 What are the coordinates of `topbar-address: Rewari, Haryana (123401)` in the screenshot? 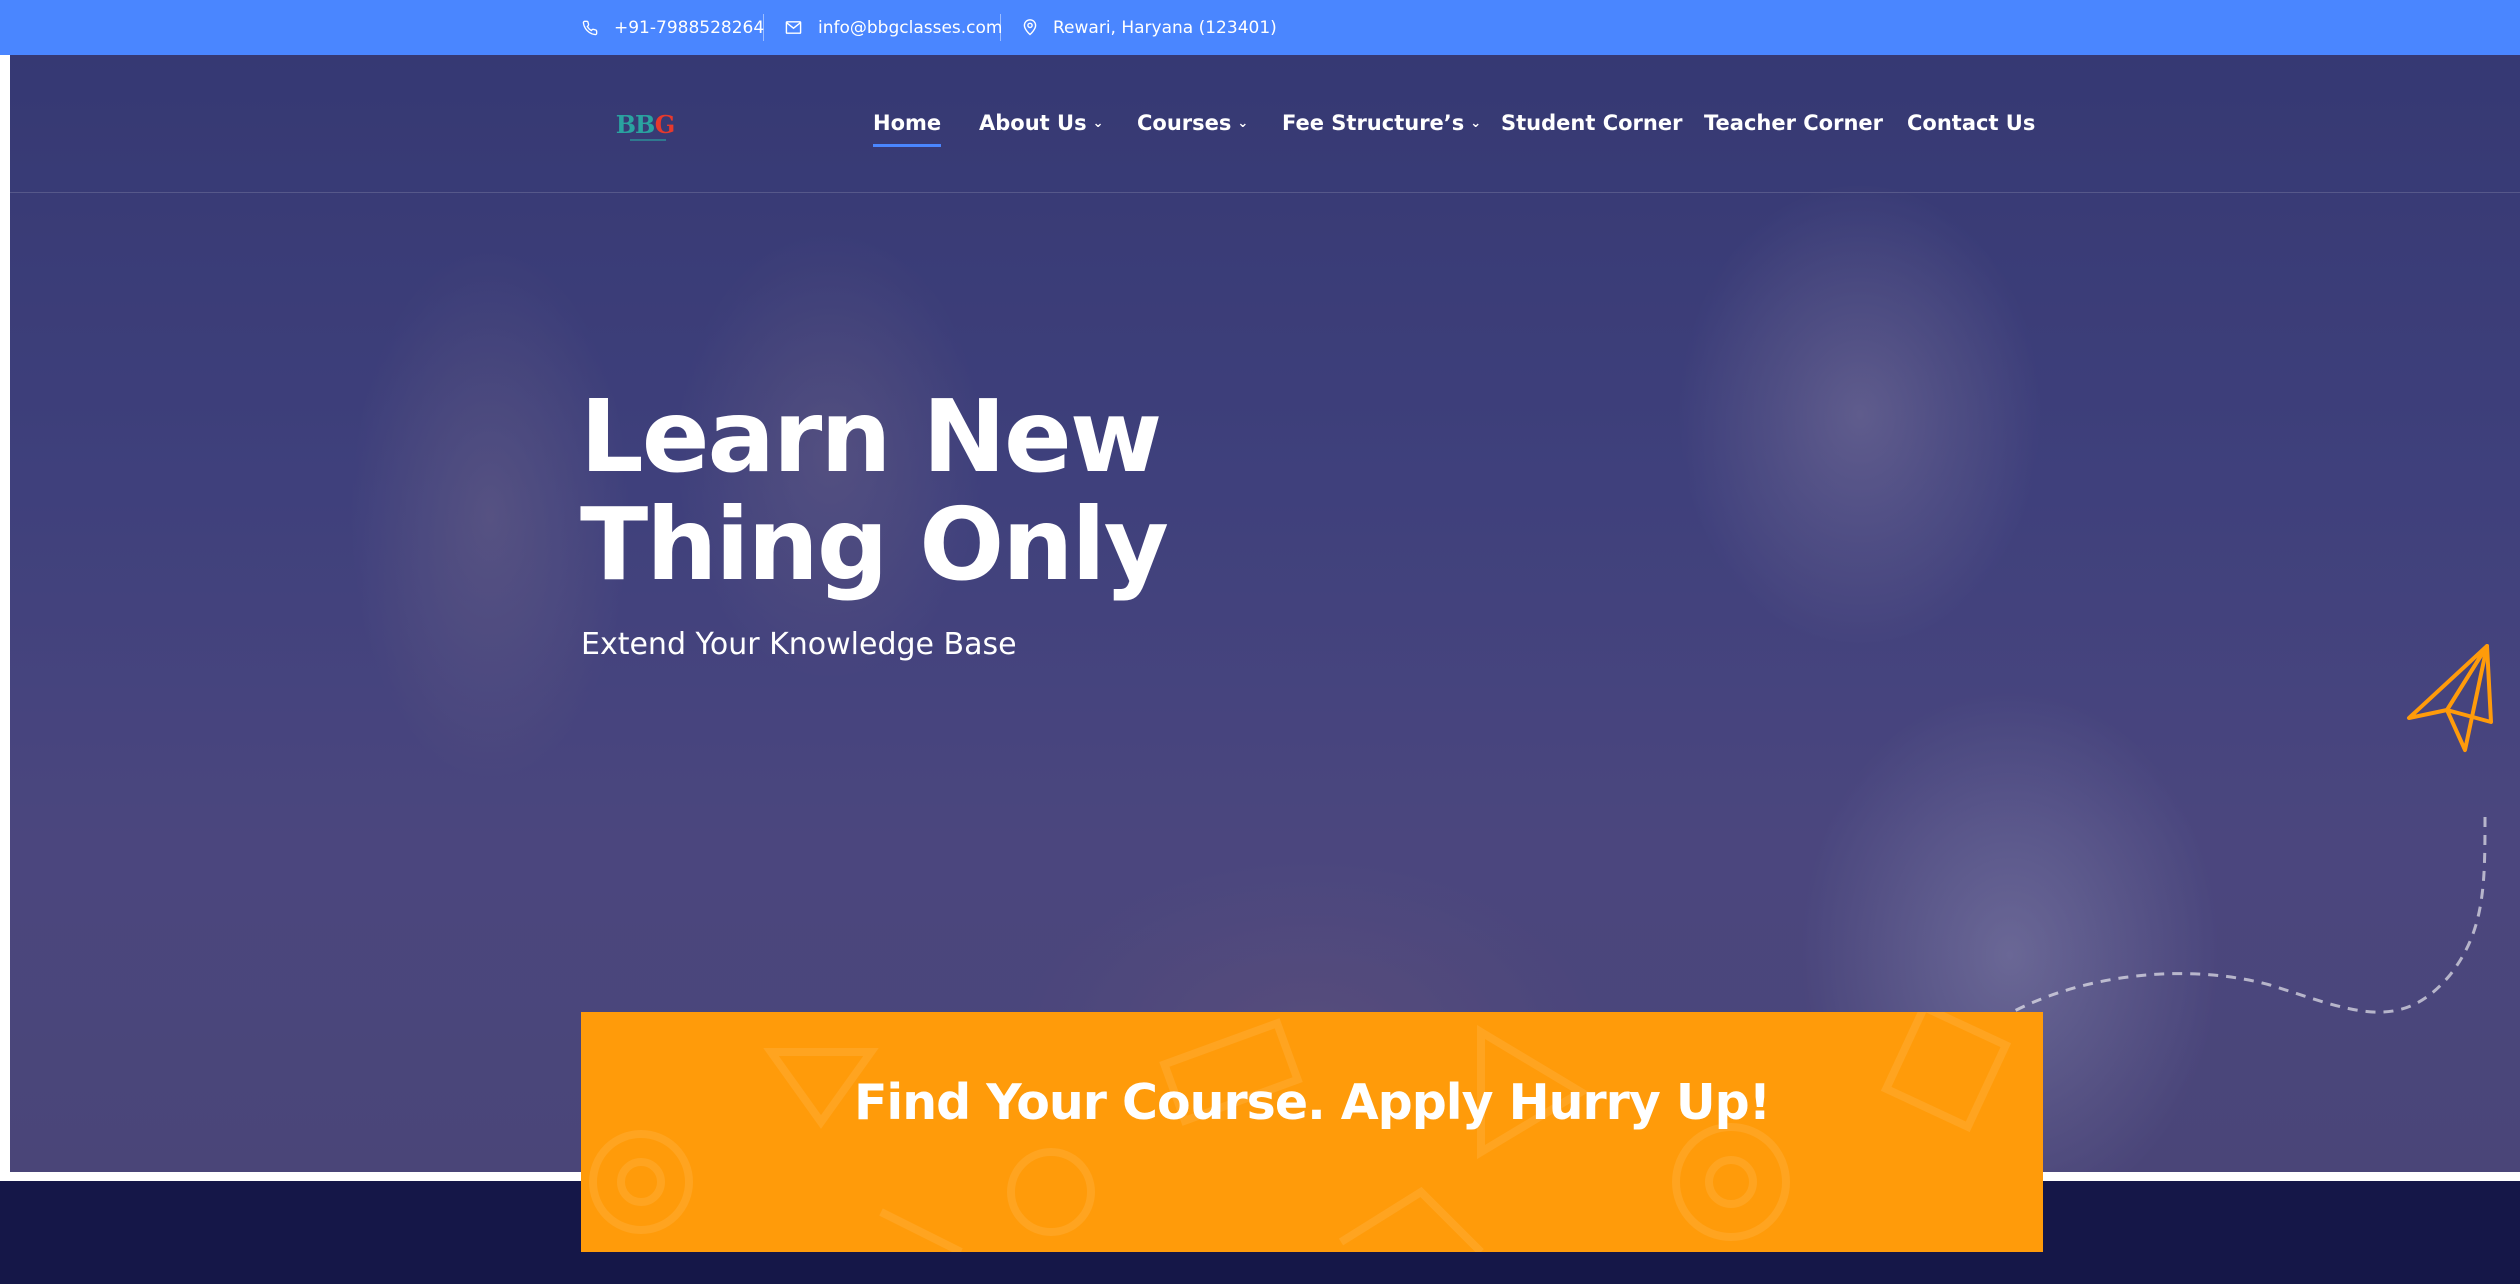 It's located at (1150, 27).